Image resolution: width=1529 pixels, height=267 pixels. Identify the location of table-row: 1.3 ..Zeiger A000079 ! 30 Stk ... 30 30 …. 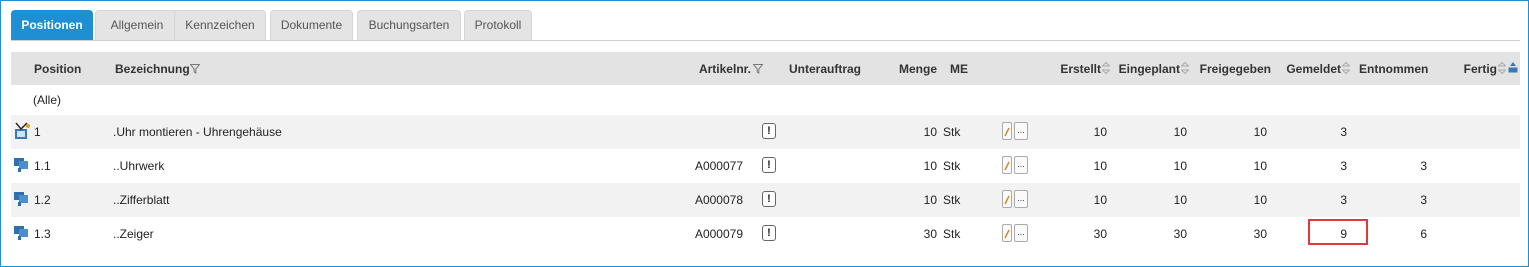
(765, 234).